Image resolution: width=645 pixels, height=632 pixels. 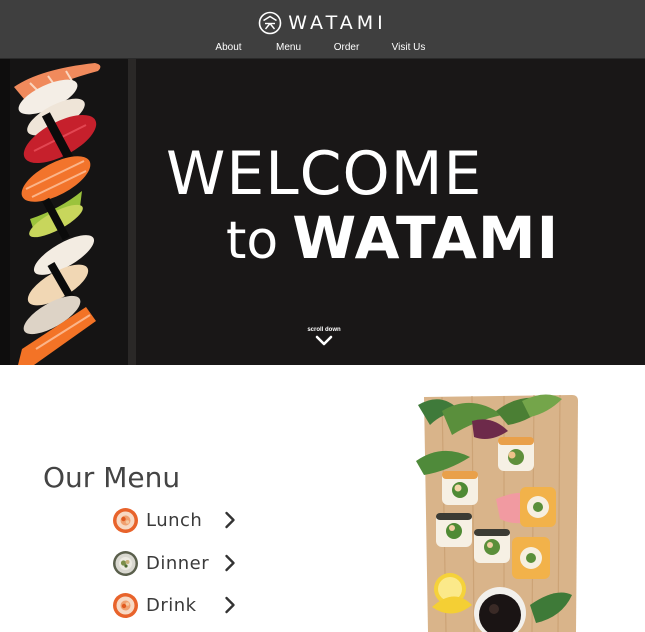 What do you see at coordinates (112, 477) in the screenshot?
I see `menu-title: Our Menu` at bounding box center [112, 477].